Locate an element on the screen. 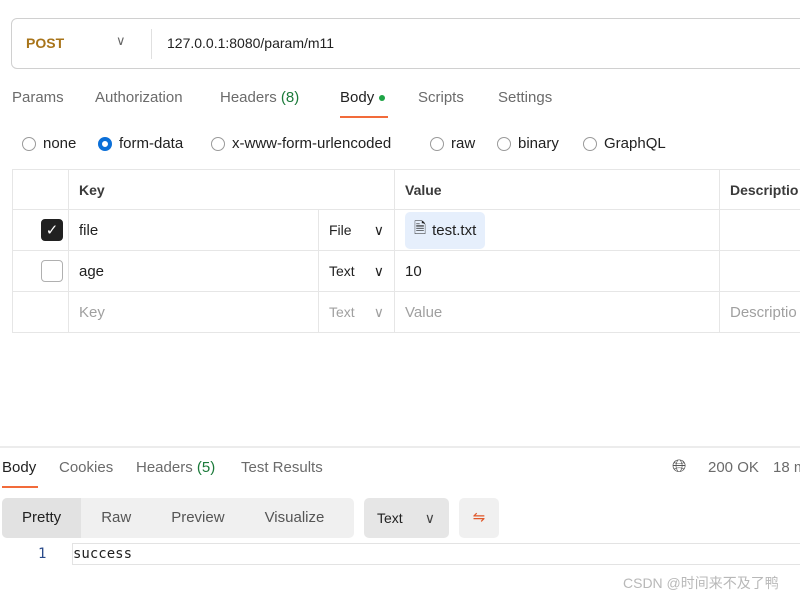 The width and height of the screenshot is (800, 598). key-header: Key is located at coordinates (231, 189).